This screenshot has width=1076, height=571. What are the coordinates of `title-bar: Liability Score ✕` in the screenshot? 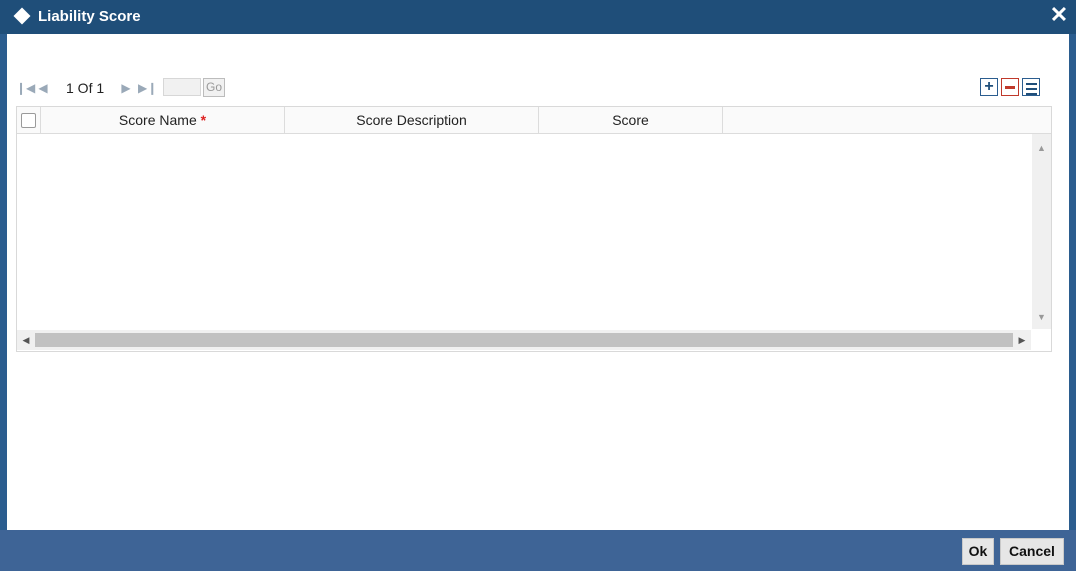 It's located at (538, 17).